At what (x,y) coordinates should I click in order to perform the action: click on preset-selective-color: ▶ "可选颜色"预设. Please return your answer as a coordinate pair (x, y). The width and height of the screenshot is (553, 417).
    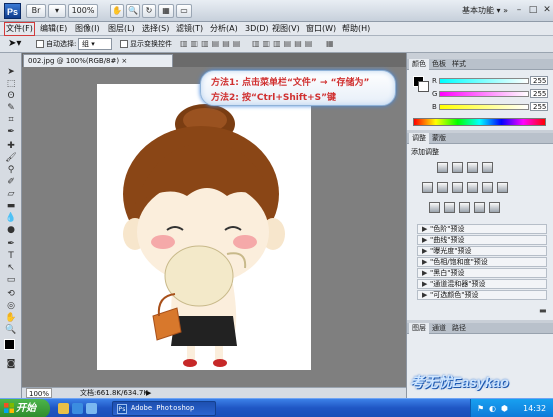
    Looking at the image, I should click on (482, 295).